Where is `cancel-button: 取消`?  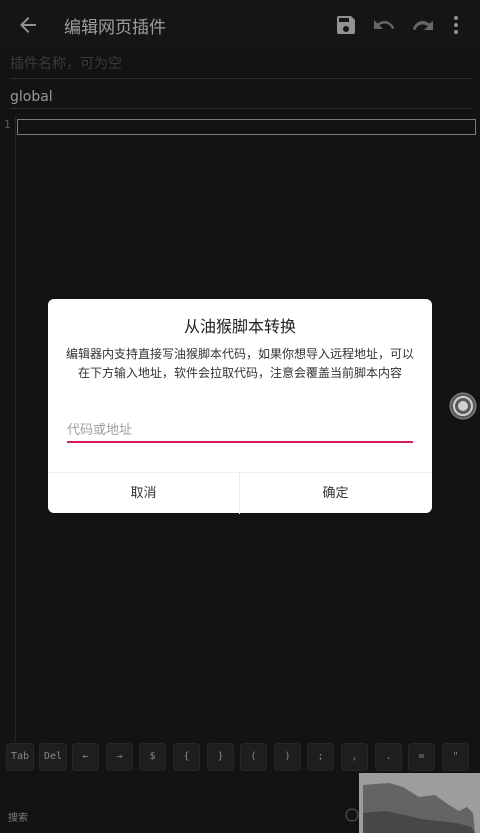
cancel-button: 取消 is located at coordinates (144, 493).